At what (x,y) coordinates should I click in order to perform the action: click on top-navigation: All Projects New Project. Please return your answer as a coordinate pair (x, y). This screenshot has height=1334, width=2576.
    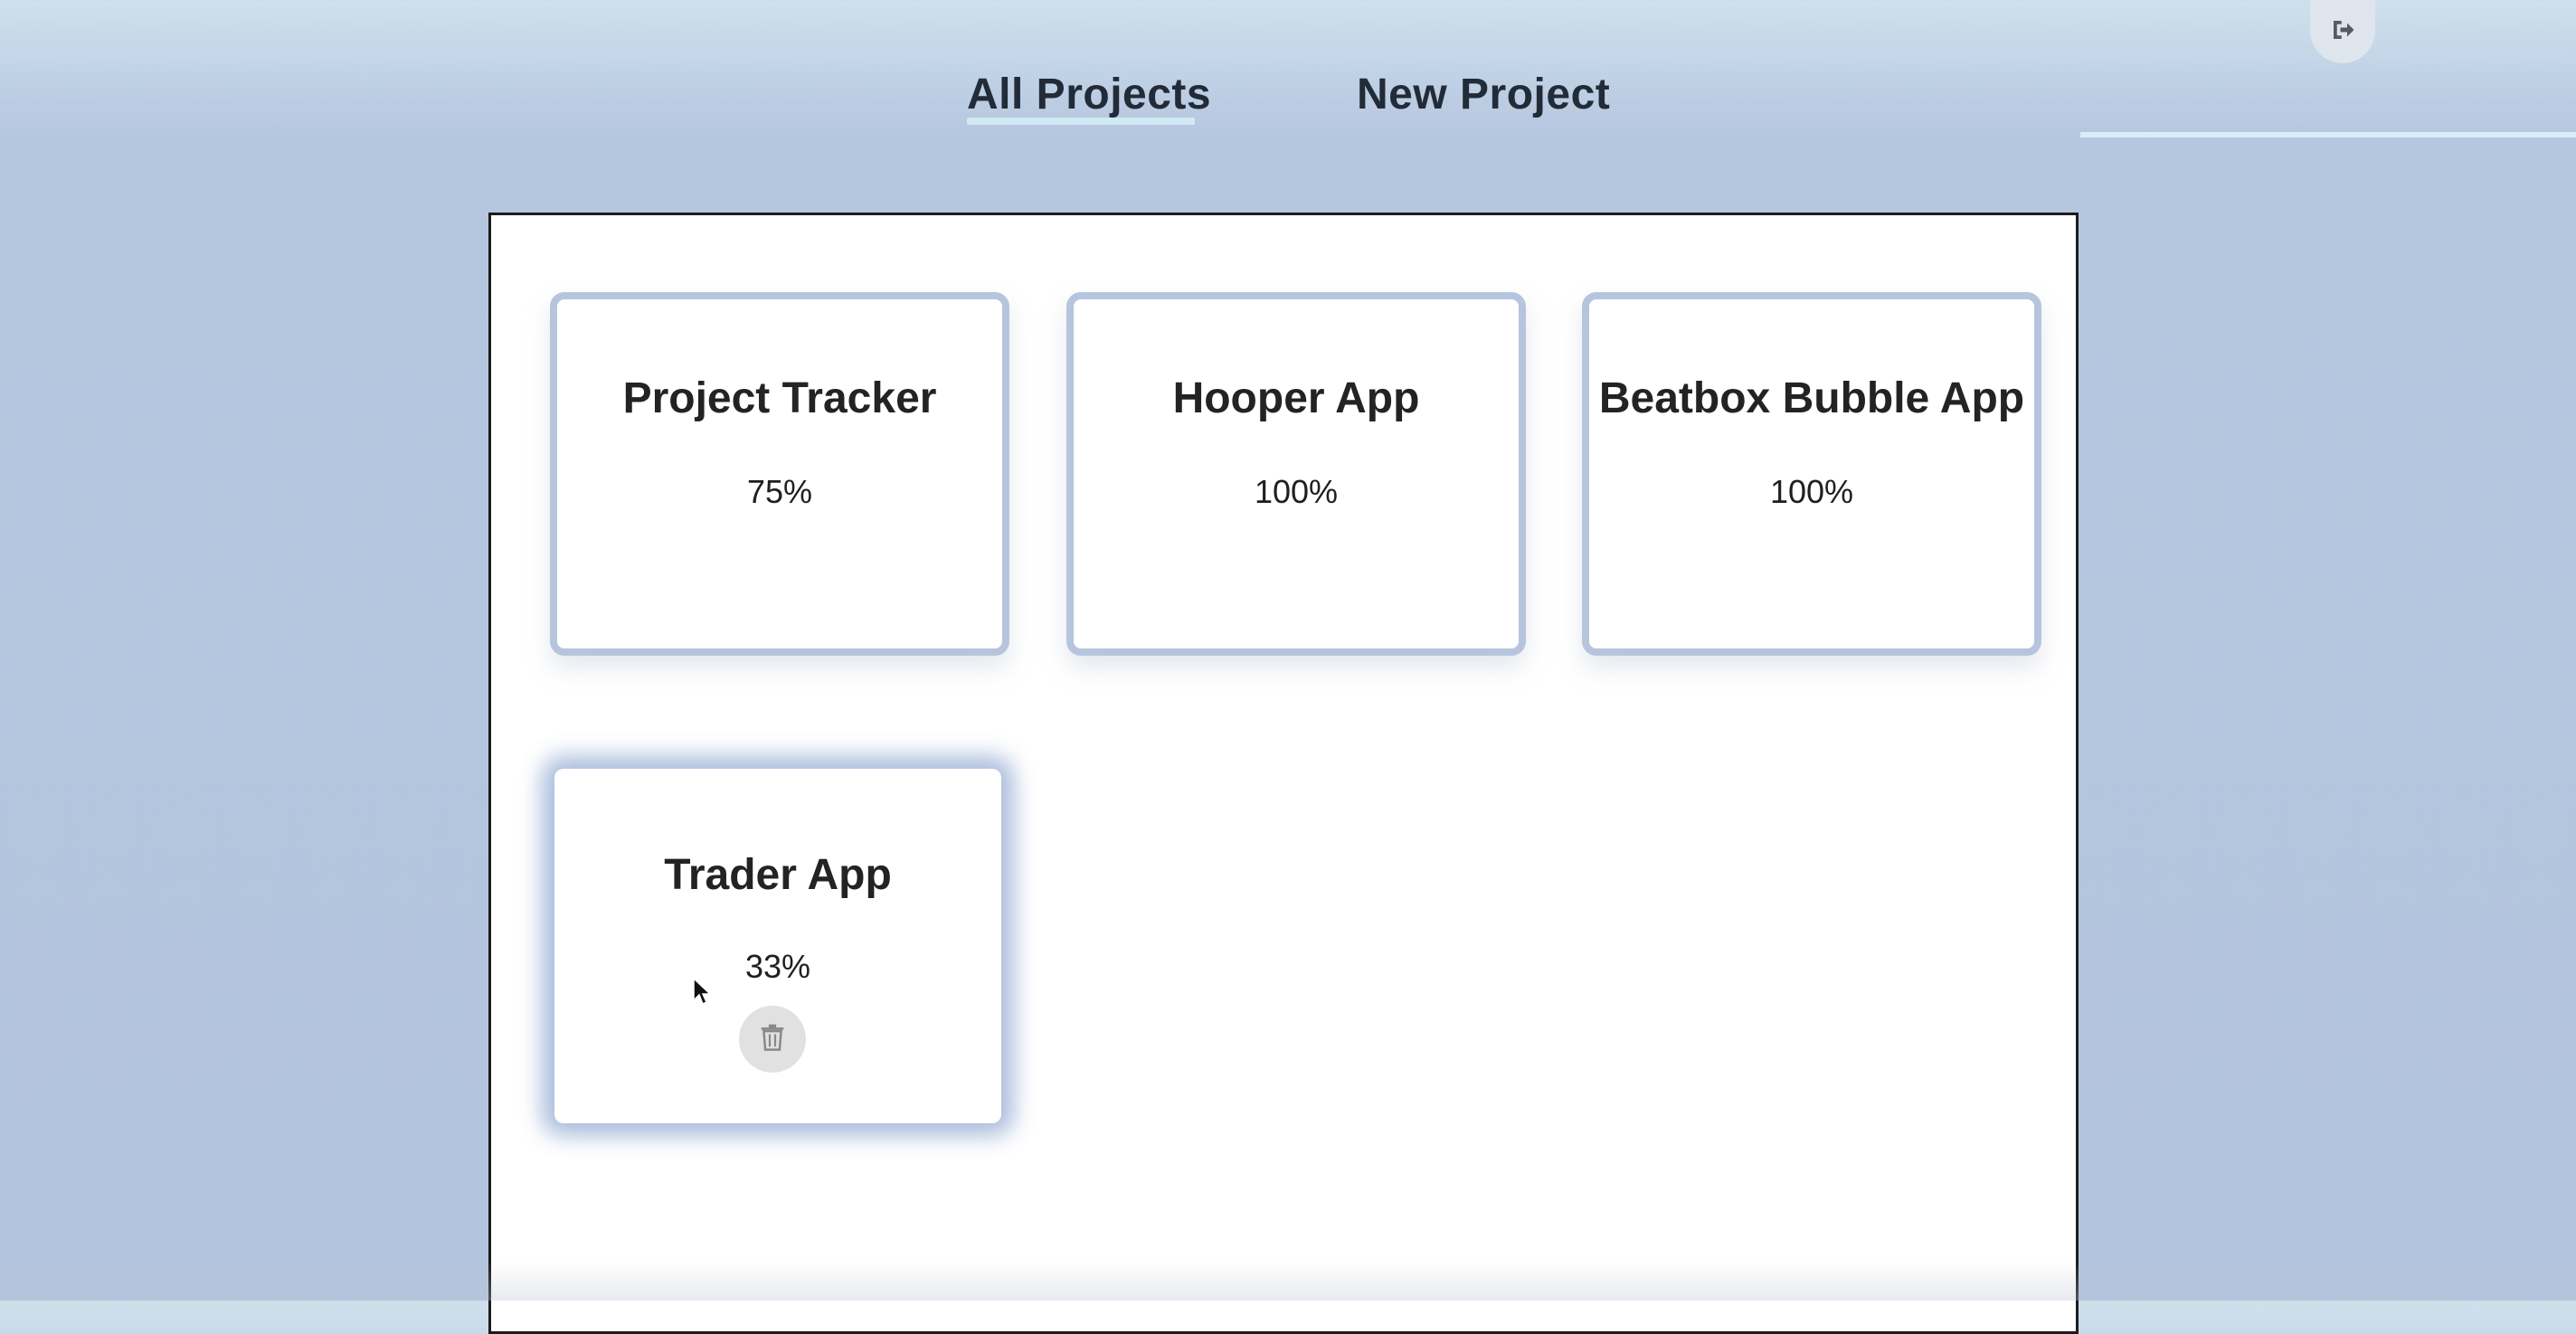
    Looking at the image, I should click on (1288, 95).